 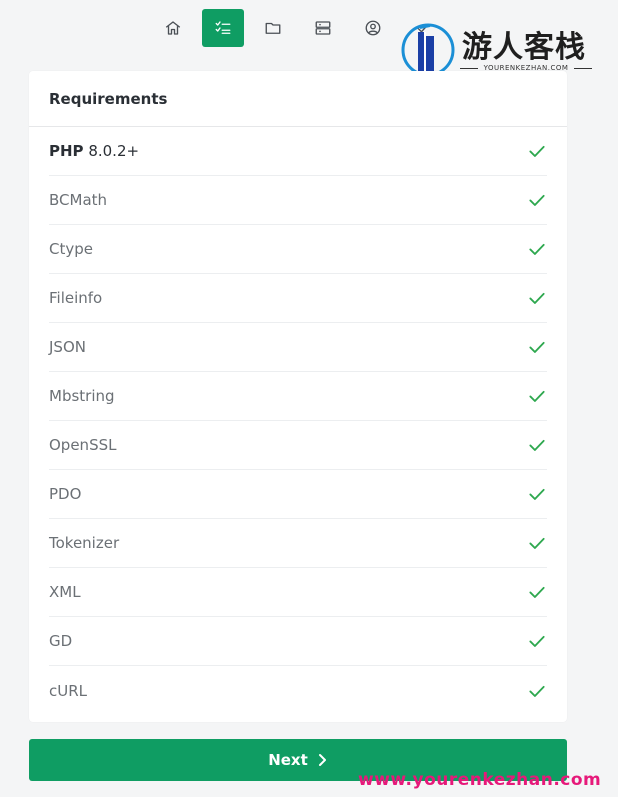 What do you see at coordinates (298, 592) in the screenshot?
I see `requirement-row: XML` at bounding box center [298, 592].